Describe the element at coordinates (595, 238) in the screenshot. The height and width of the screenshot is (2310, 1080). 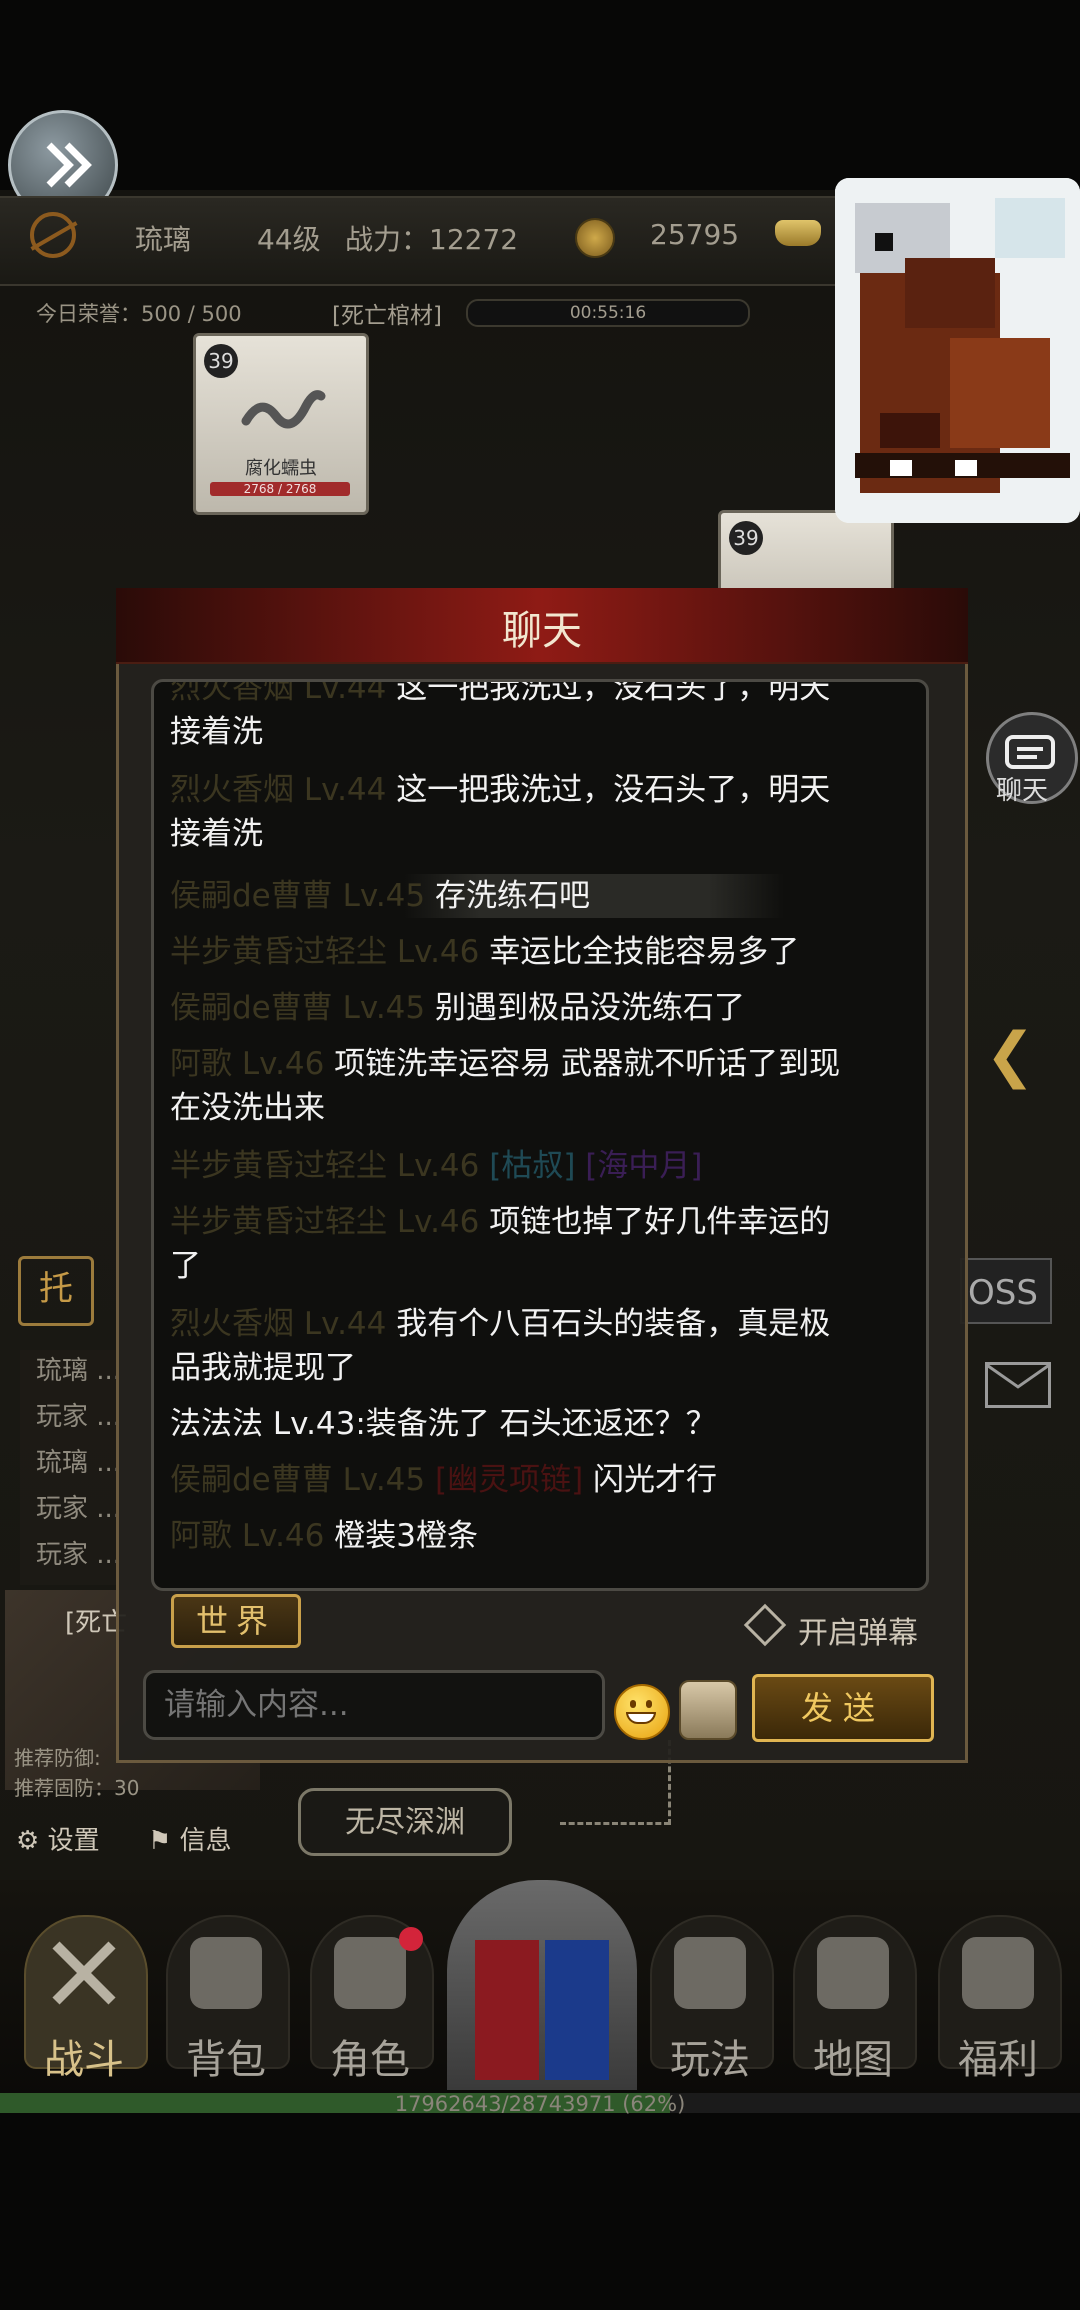
I see `coin-add-icon` at that location.